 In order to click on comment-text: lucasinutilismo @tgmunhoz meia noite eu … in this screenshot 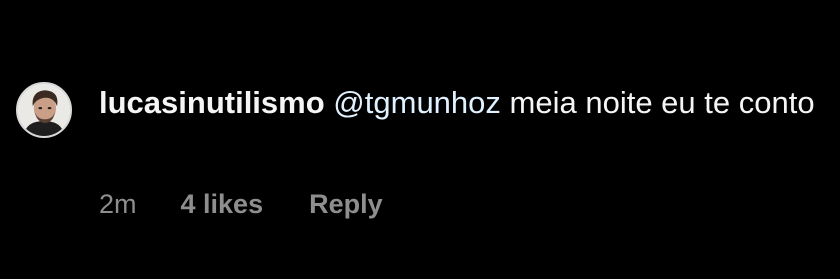, I will do `click(459, 103)`.